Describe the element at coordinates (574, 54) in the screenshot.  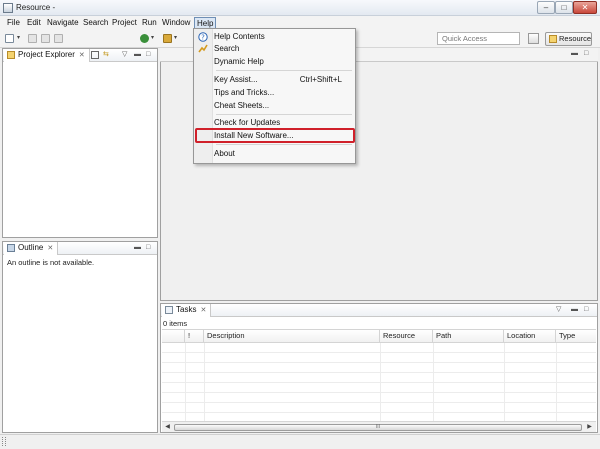
I see `minimize-editor-icon: ▬` at that location.